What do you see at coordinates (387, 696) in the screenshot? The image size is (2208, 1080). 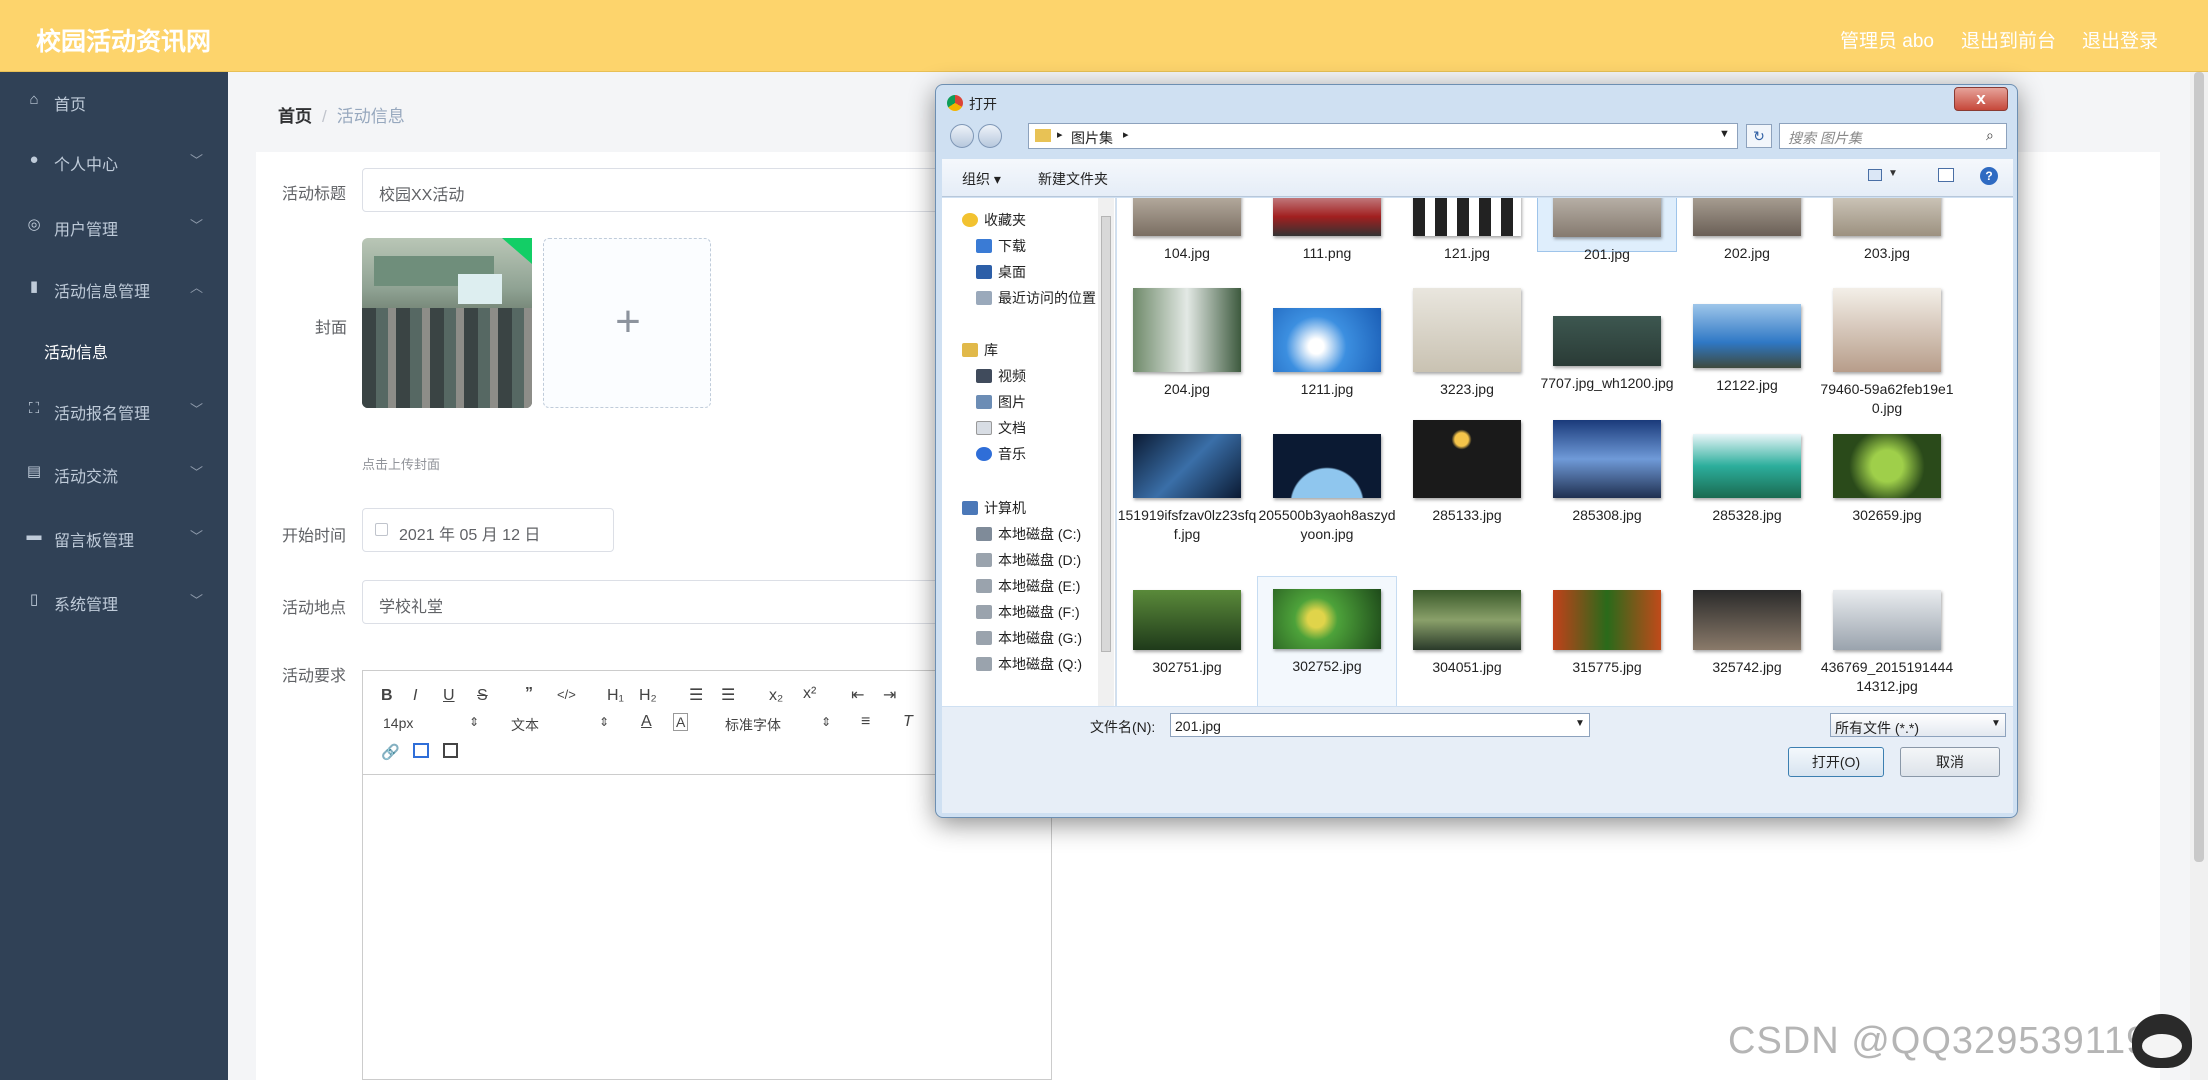 I see `bold-icon: B` at bounding box center [387, 696].